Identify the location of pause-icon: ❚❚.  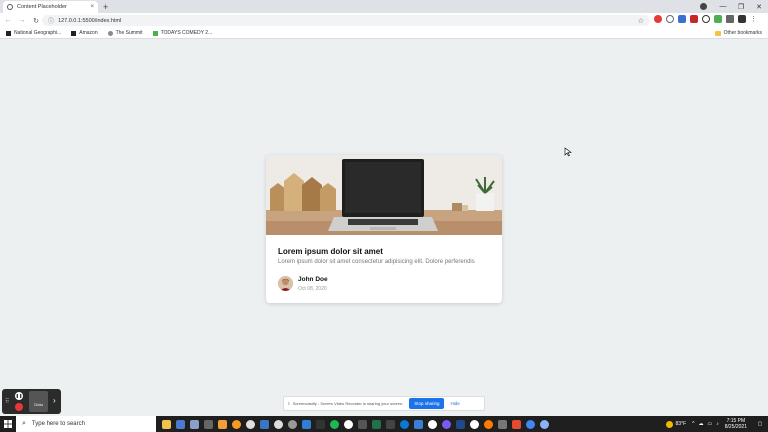
(19, 396).